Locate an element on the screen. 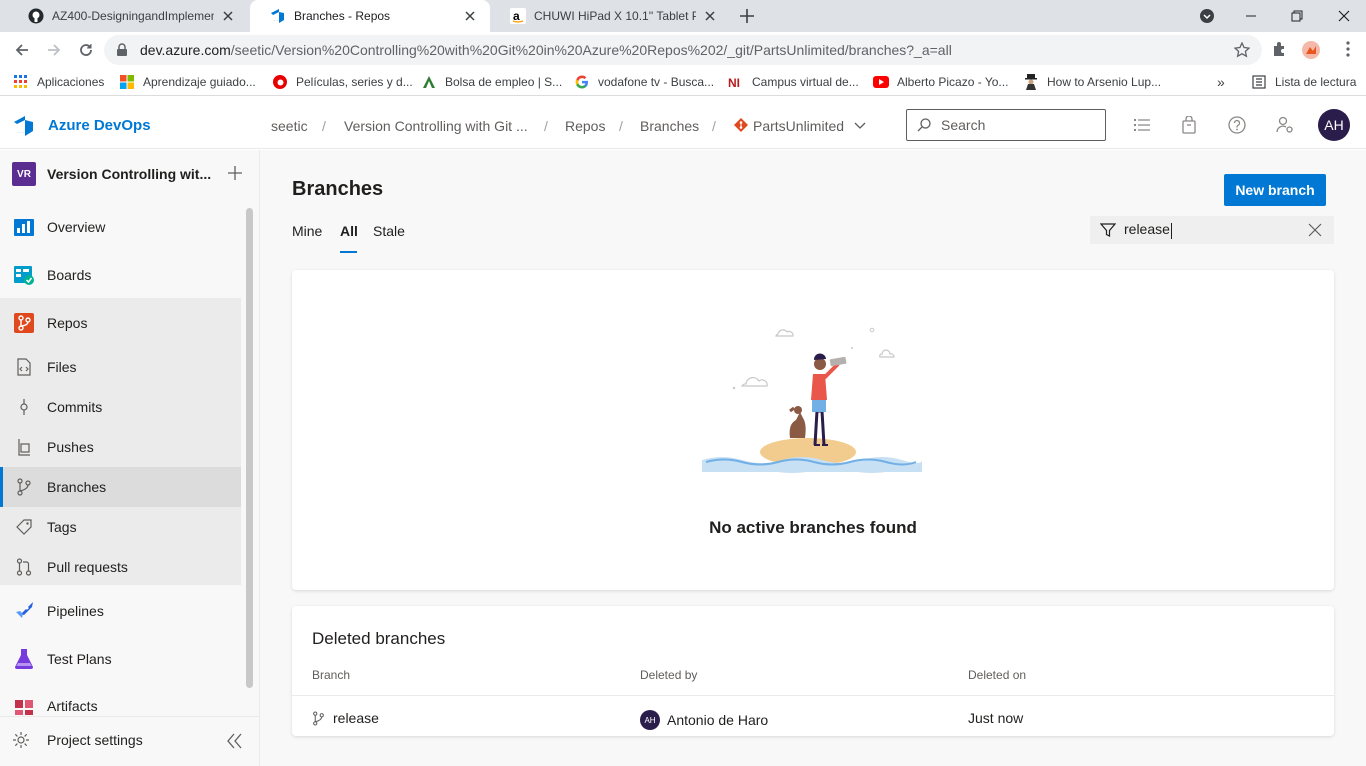 The height and width of the screenshot is (766, 1366). restore-icon is located at coordinates (1297, 16).